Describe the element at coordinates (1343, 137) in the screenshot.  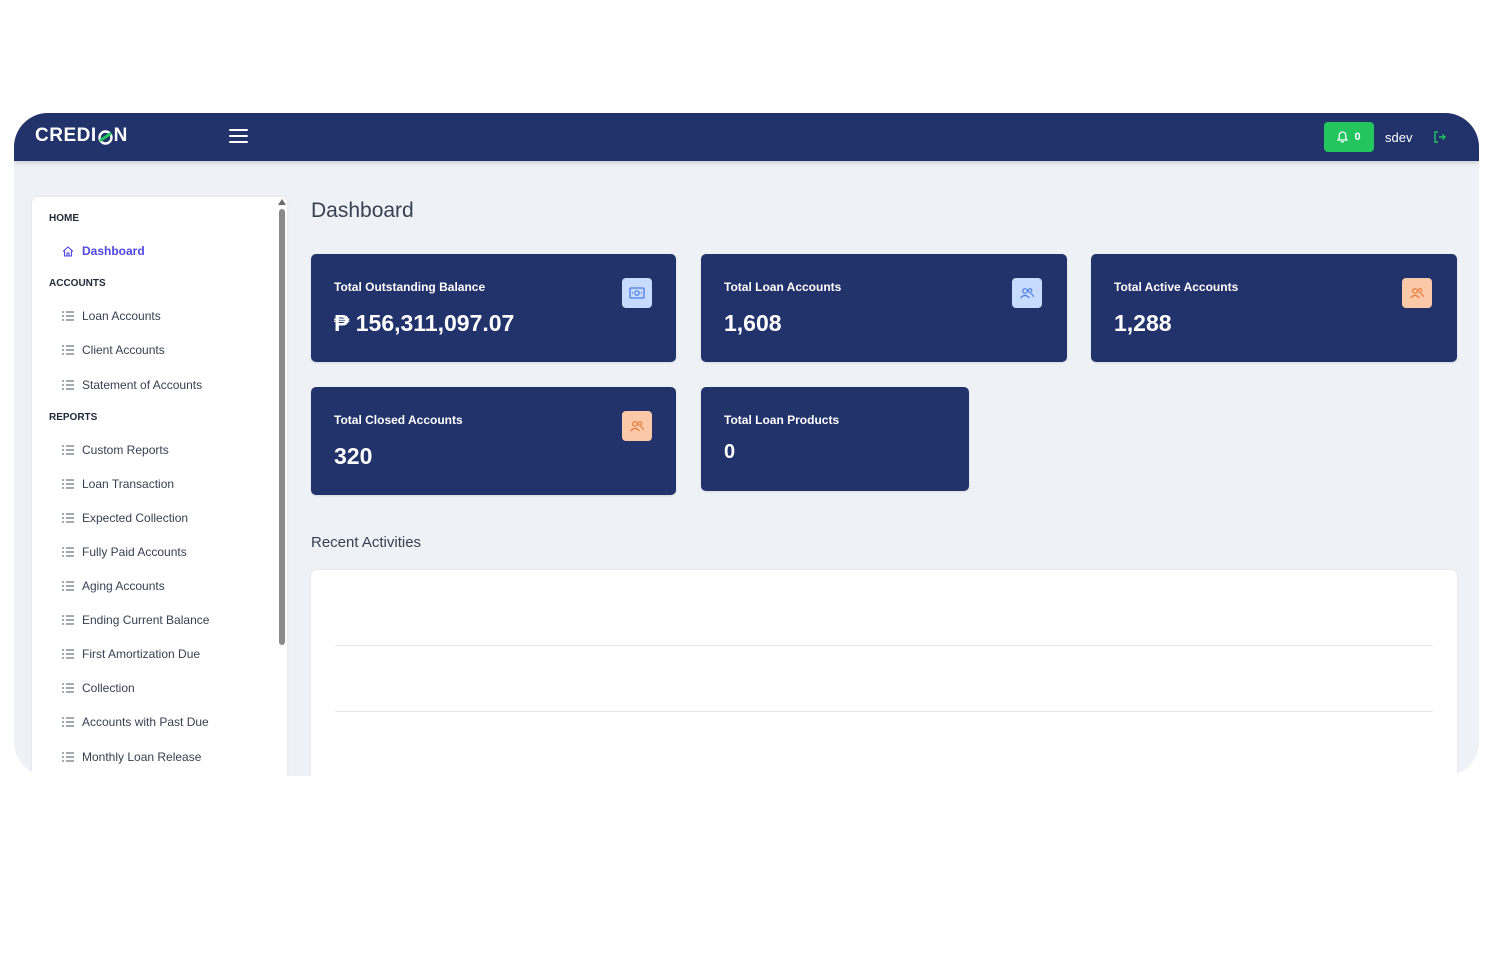
I see `bell-icon` at that location.